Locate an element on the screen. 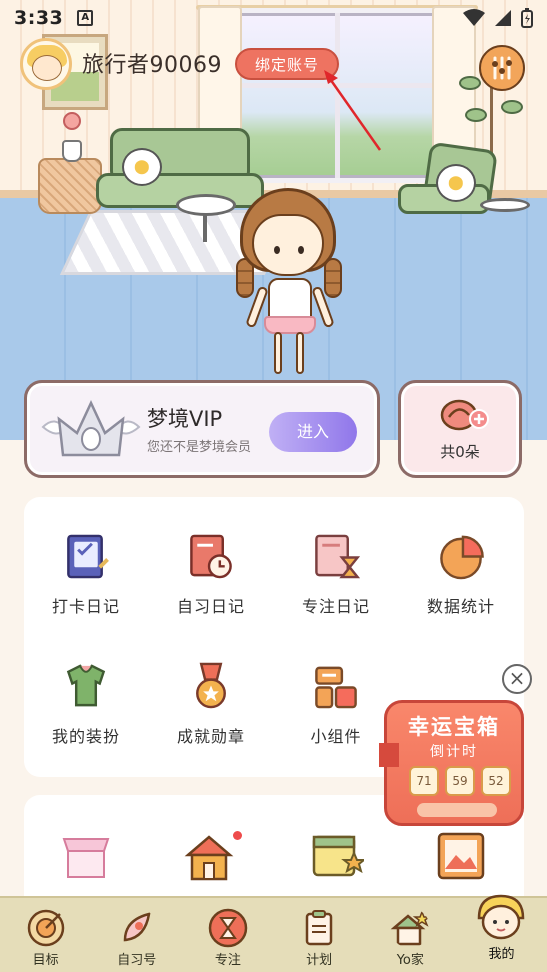  my-outfit-label: 我的装扮 is located at coordinates (85, 736).